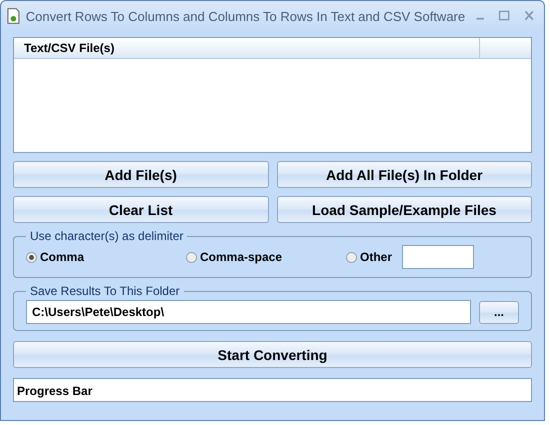 The height and width of the screenshot is (425, 550). I want to click on start-button: Start Converting, so click(272, 354).